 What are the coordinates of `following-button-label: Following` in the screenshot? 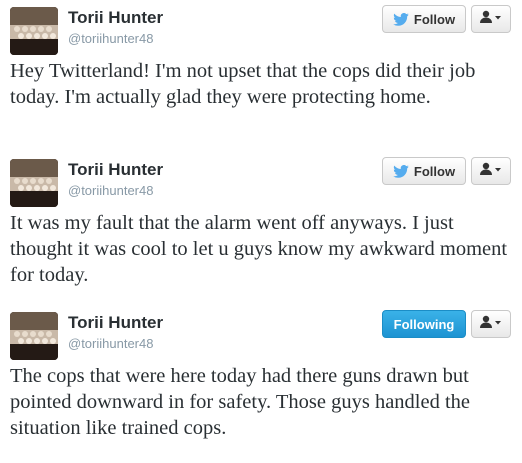 It's located at (424, 324).